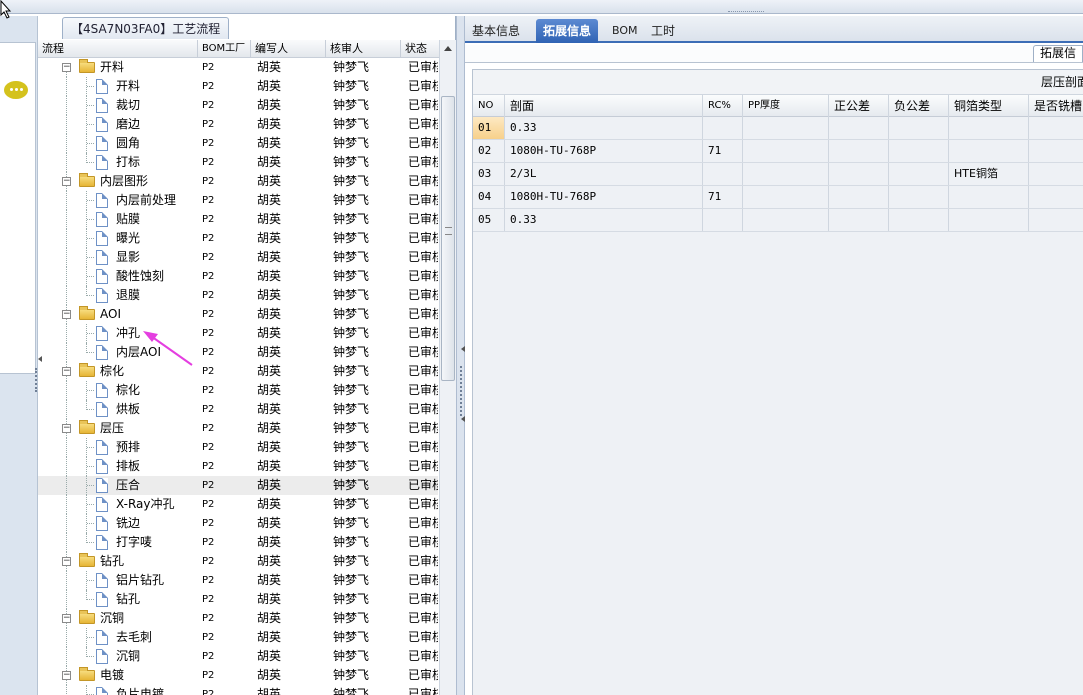 Image resolution: width=1083 pixels, height=695 pixels. What do you see at coordinates (118, 49) in the screenshot?
I see `col-header-flow: 流程` at bounding box center [118, 49].